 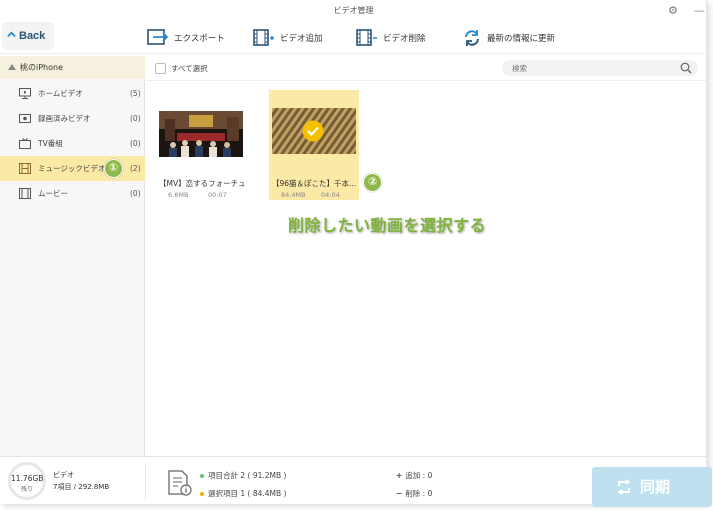 I want to click on export-button: エクスポート, so click(x=186, y=38).